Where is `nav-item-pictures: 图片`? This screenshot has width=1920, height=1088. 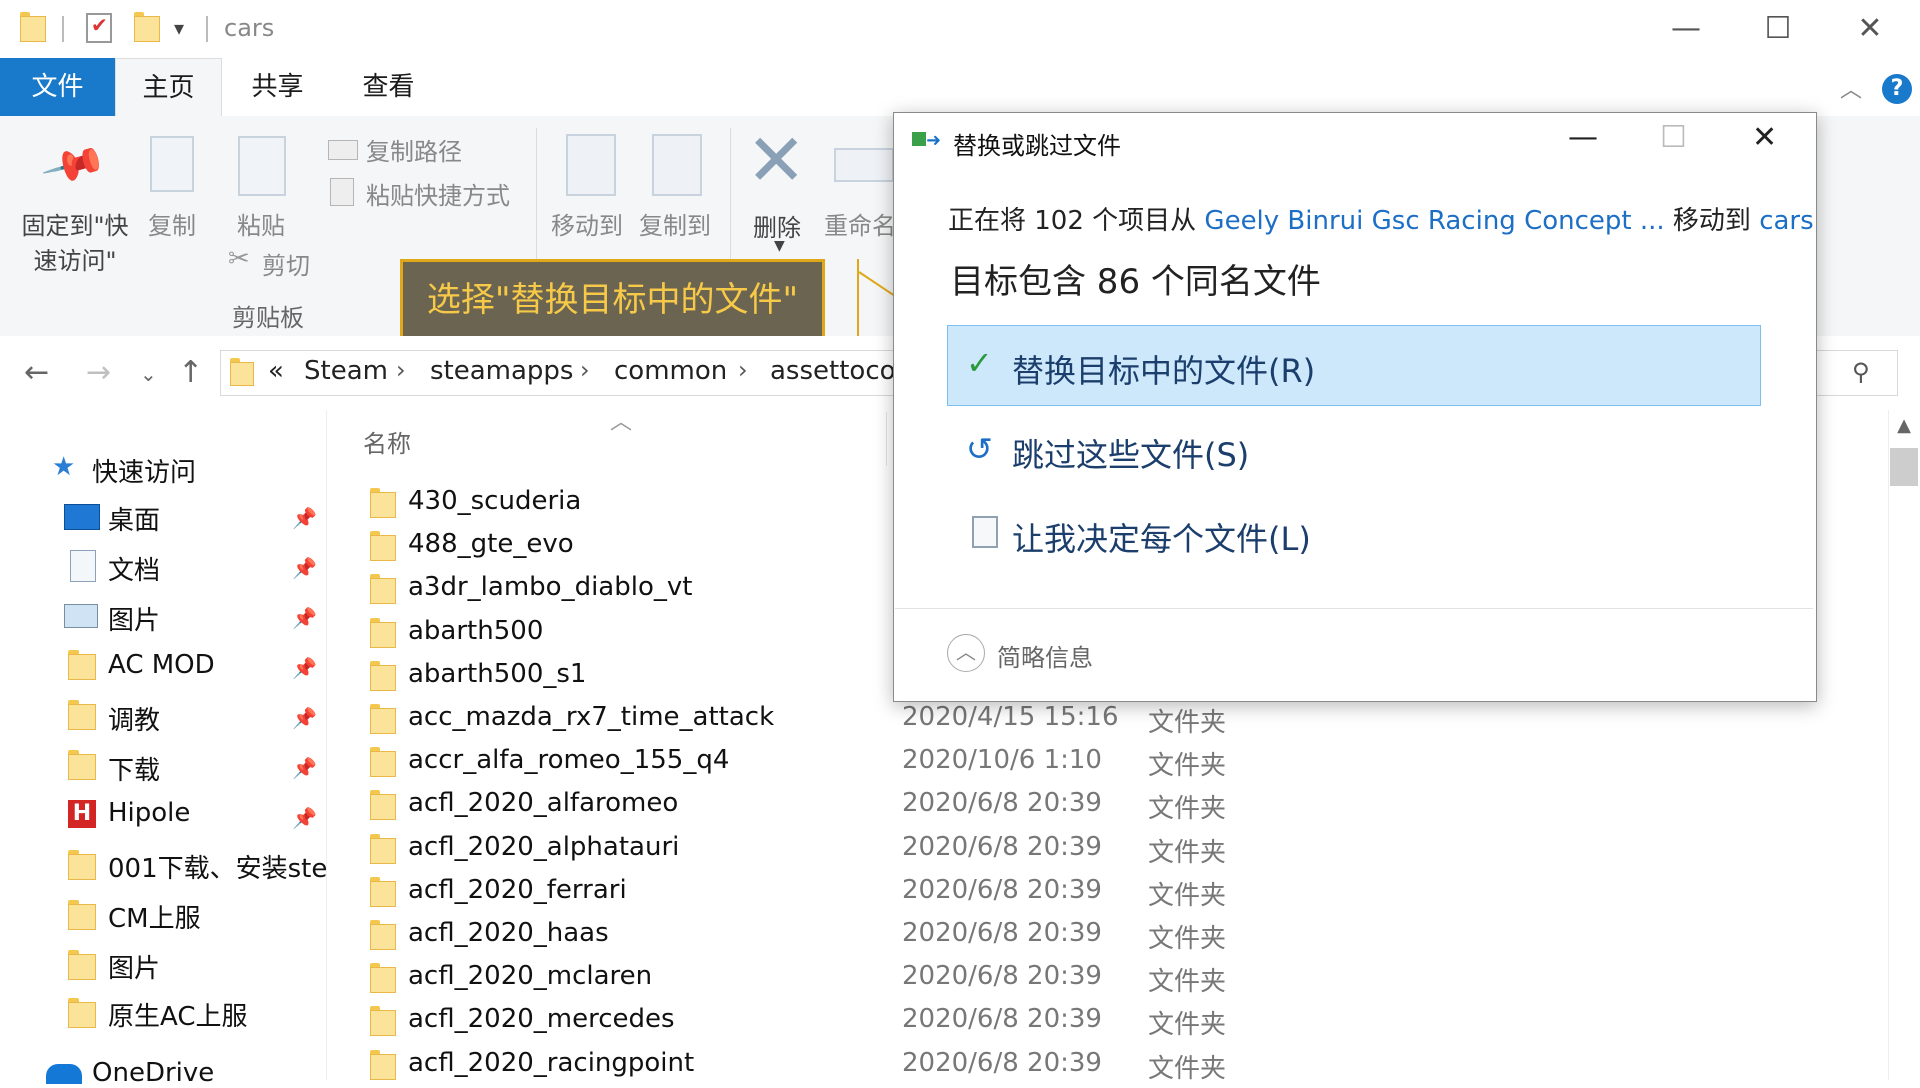 nav-item-pictures: 图片 is located at coordinates (134, 618).